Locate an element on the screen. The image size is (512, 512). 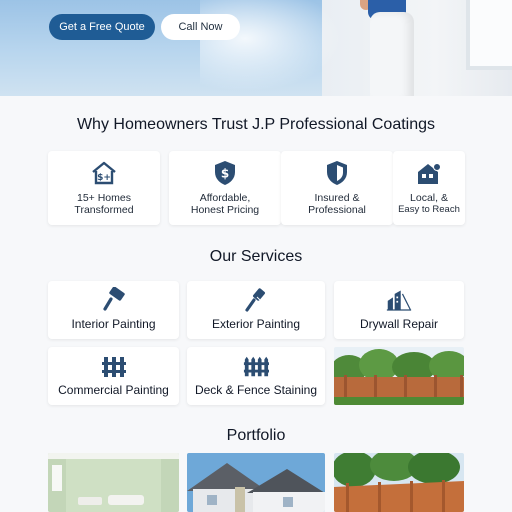
trust-card-homes: $+ 15+ Homes Transformed is located at coordinates (104, 188).